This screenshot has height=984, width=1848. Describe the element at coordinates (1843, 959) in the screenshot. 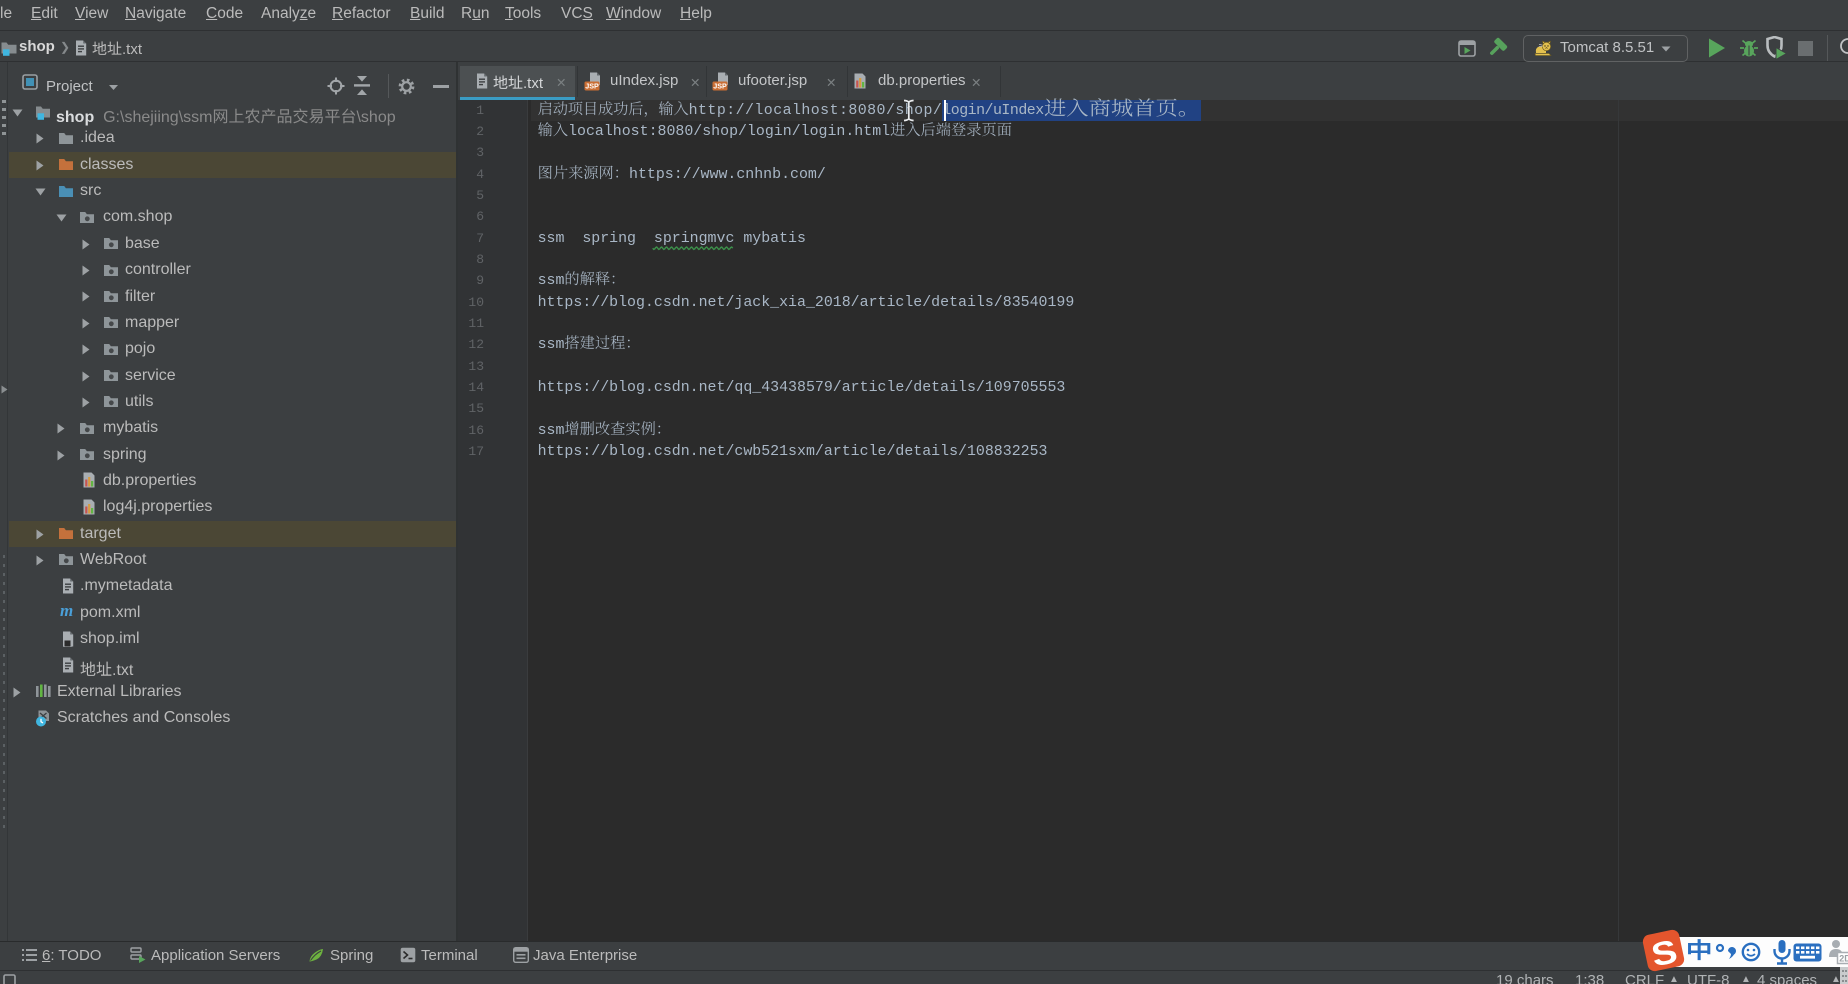

I see `svg-text: 2D` at that location.